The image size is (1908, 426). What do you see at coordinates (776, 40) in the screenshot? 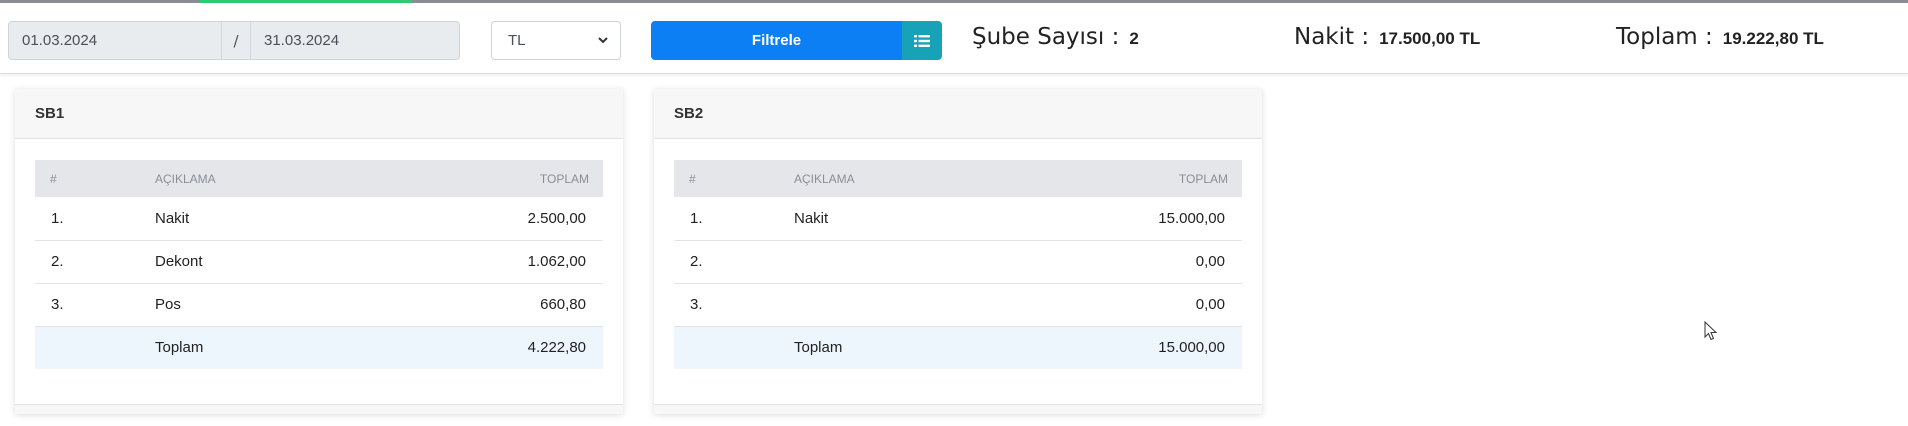
I see `filter-button: Filtrele` at bounding box center [776, 40].